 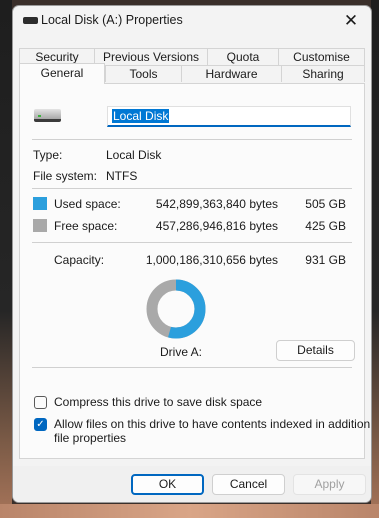 I want to click on tab-tools: Tools, so click(x=143, y=73).